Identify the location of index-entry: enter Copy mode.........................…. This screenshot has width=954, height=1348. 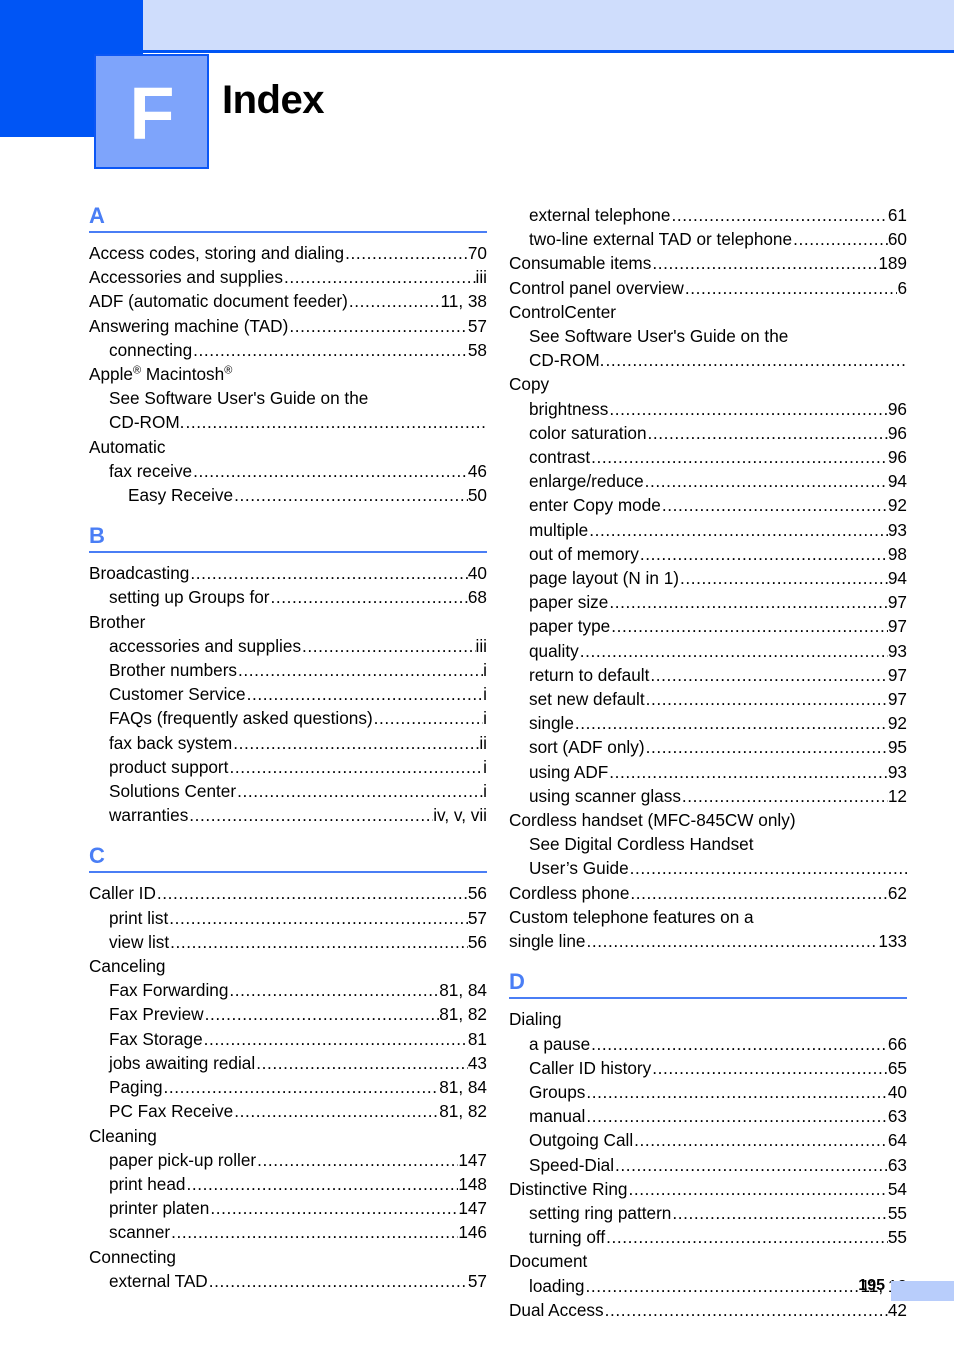
(708, 505).